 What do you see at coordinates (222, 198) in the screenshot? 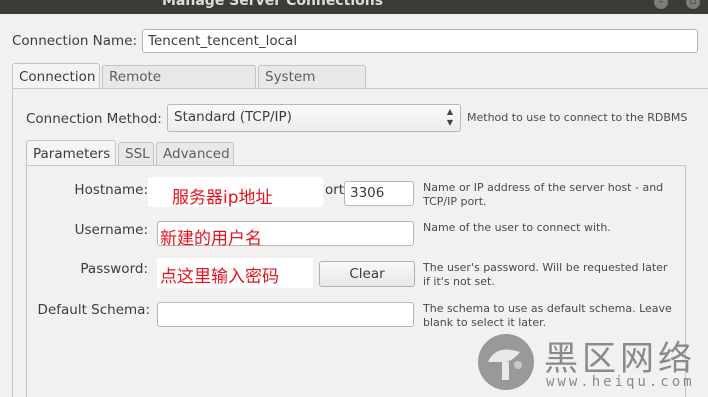
I see `hostname-annotation: 服务器ip地址` at bounding box center [222, 198].